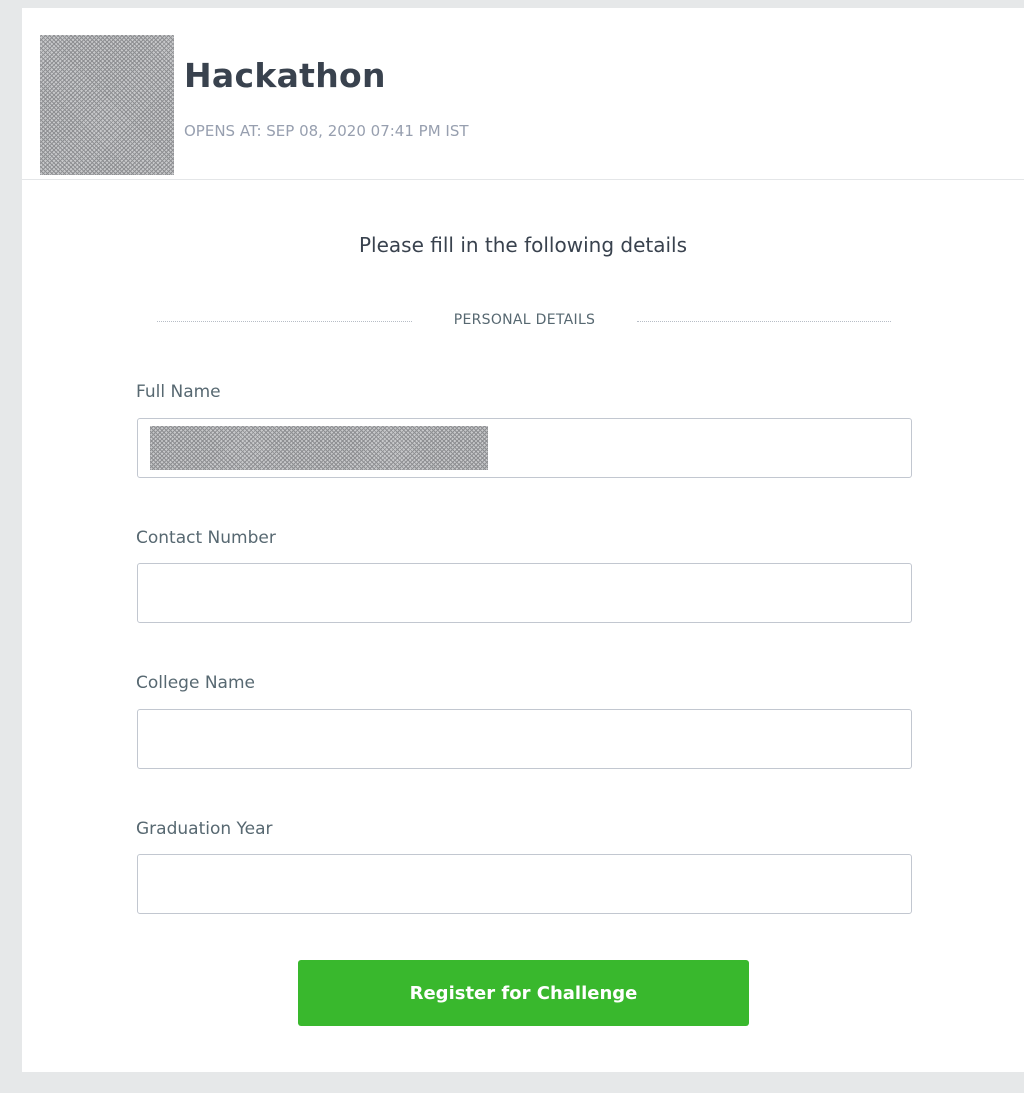 The image size is (1024, 1093). What do you see at coordinates (326, 131) in the screenshot?
I see `opens-at-text: OPENS AT: SEP 08, 2020 07:41 PM IST` at bounding box center [326, 131].